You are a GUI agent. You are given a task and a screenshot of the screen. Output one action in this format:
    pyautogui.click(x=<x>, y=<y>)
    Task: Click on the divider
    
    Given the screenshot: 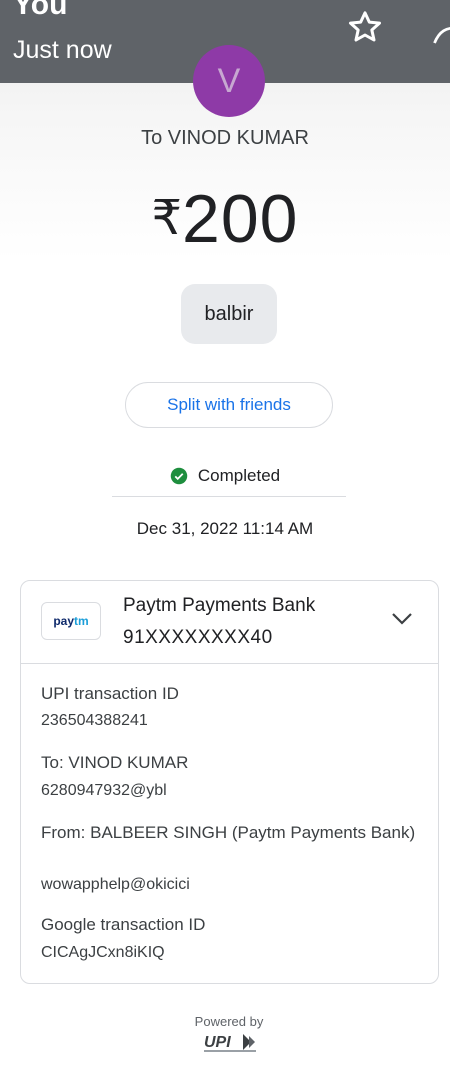 What is the action you would take?
    pyautogui.click(x=229, y=496)
    